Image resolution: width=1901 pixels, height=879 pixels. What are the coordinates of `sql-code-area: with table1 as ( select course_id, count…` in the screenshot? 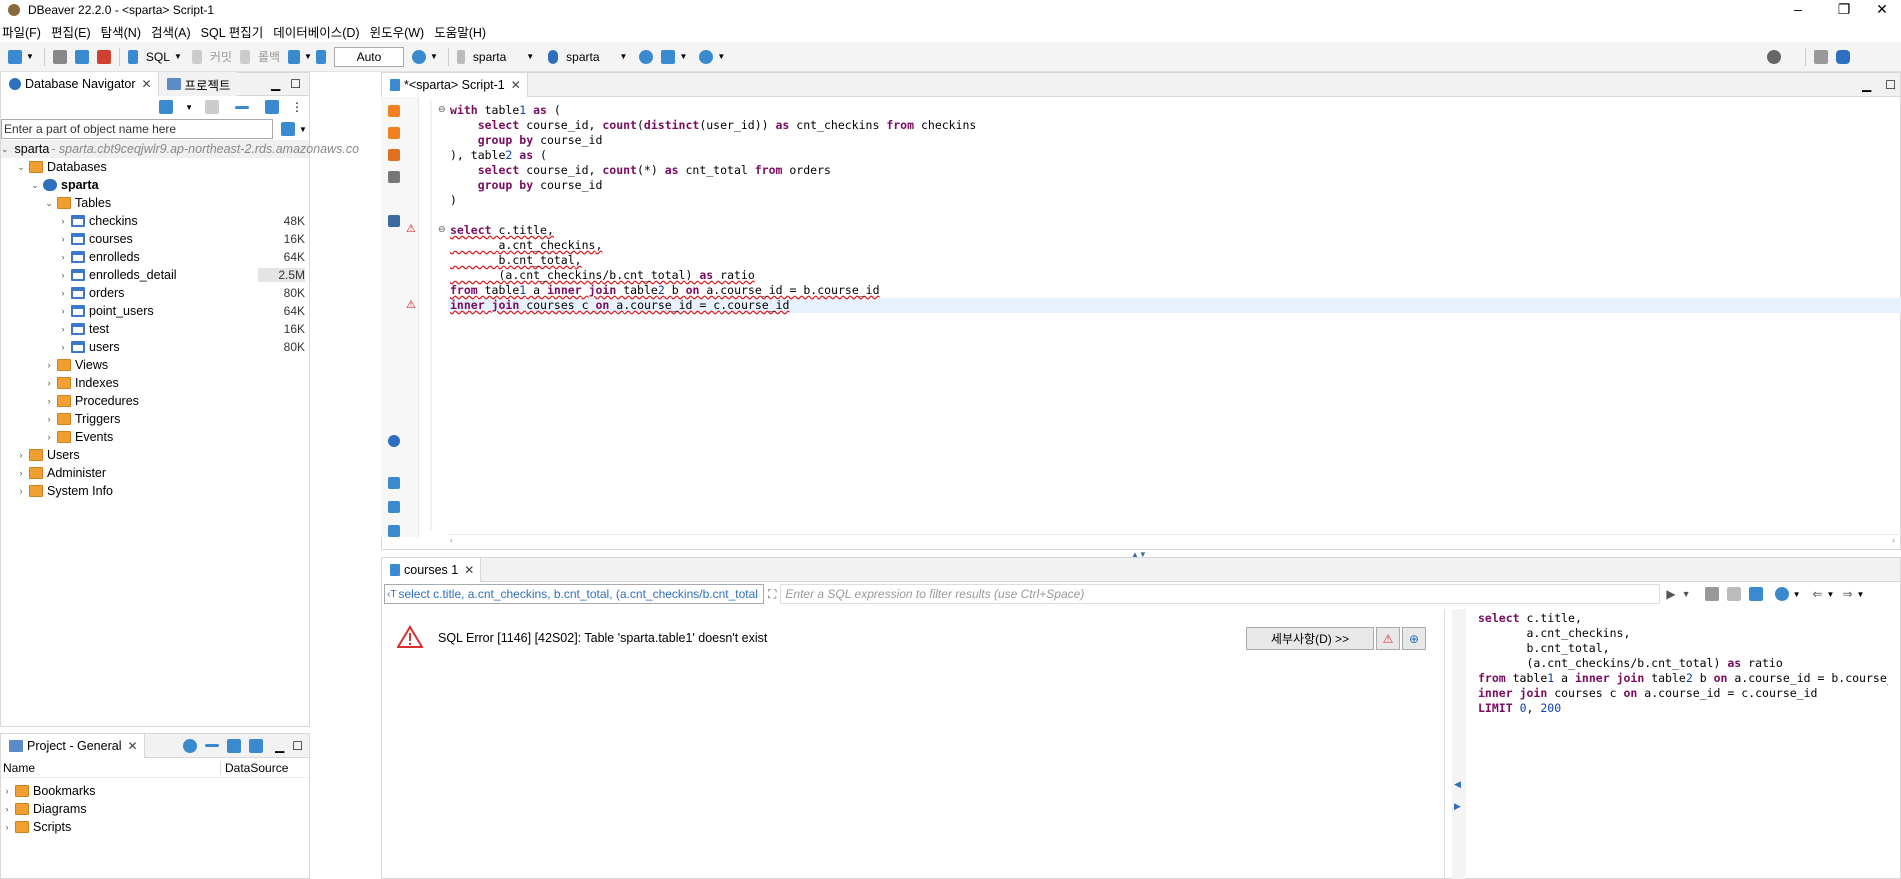 It's located at (713, 208).